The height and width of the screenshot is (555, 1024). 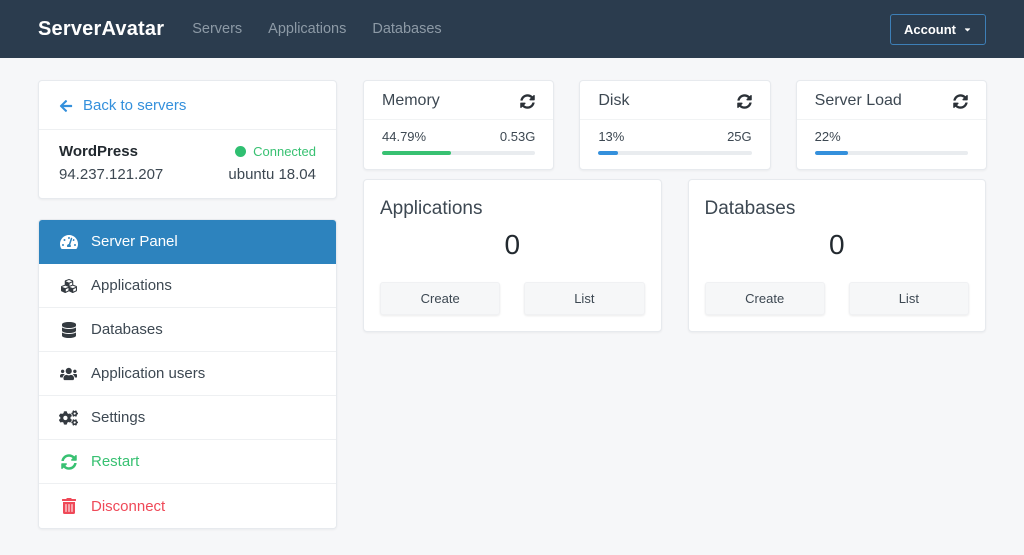 I want to click on memory-refresh-button, so click(x=528, y=101).